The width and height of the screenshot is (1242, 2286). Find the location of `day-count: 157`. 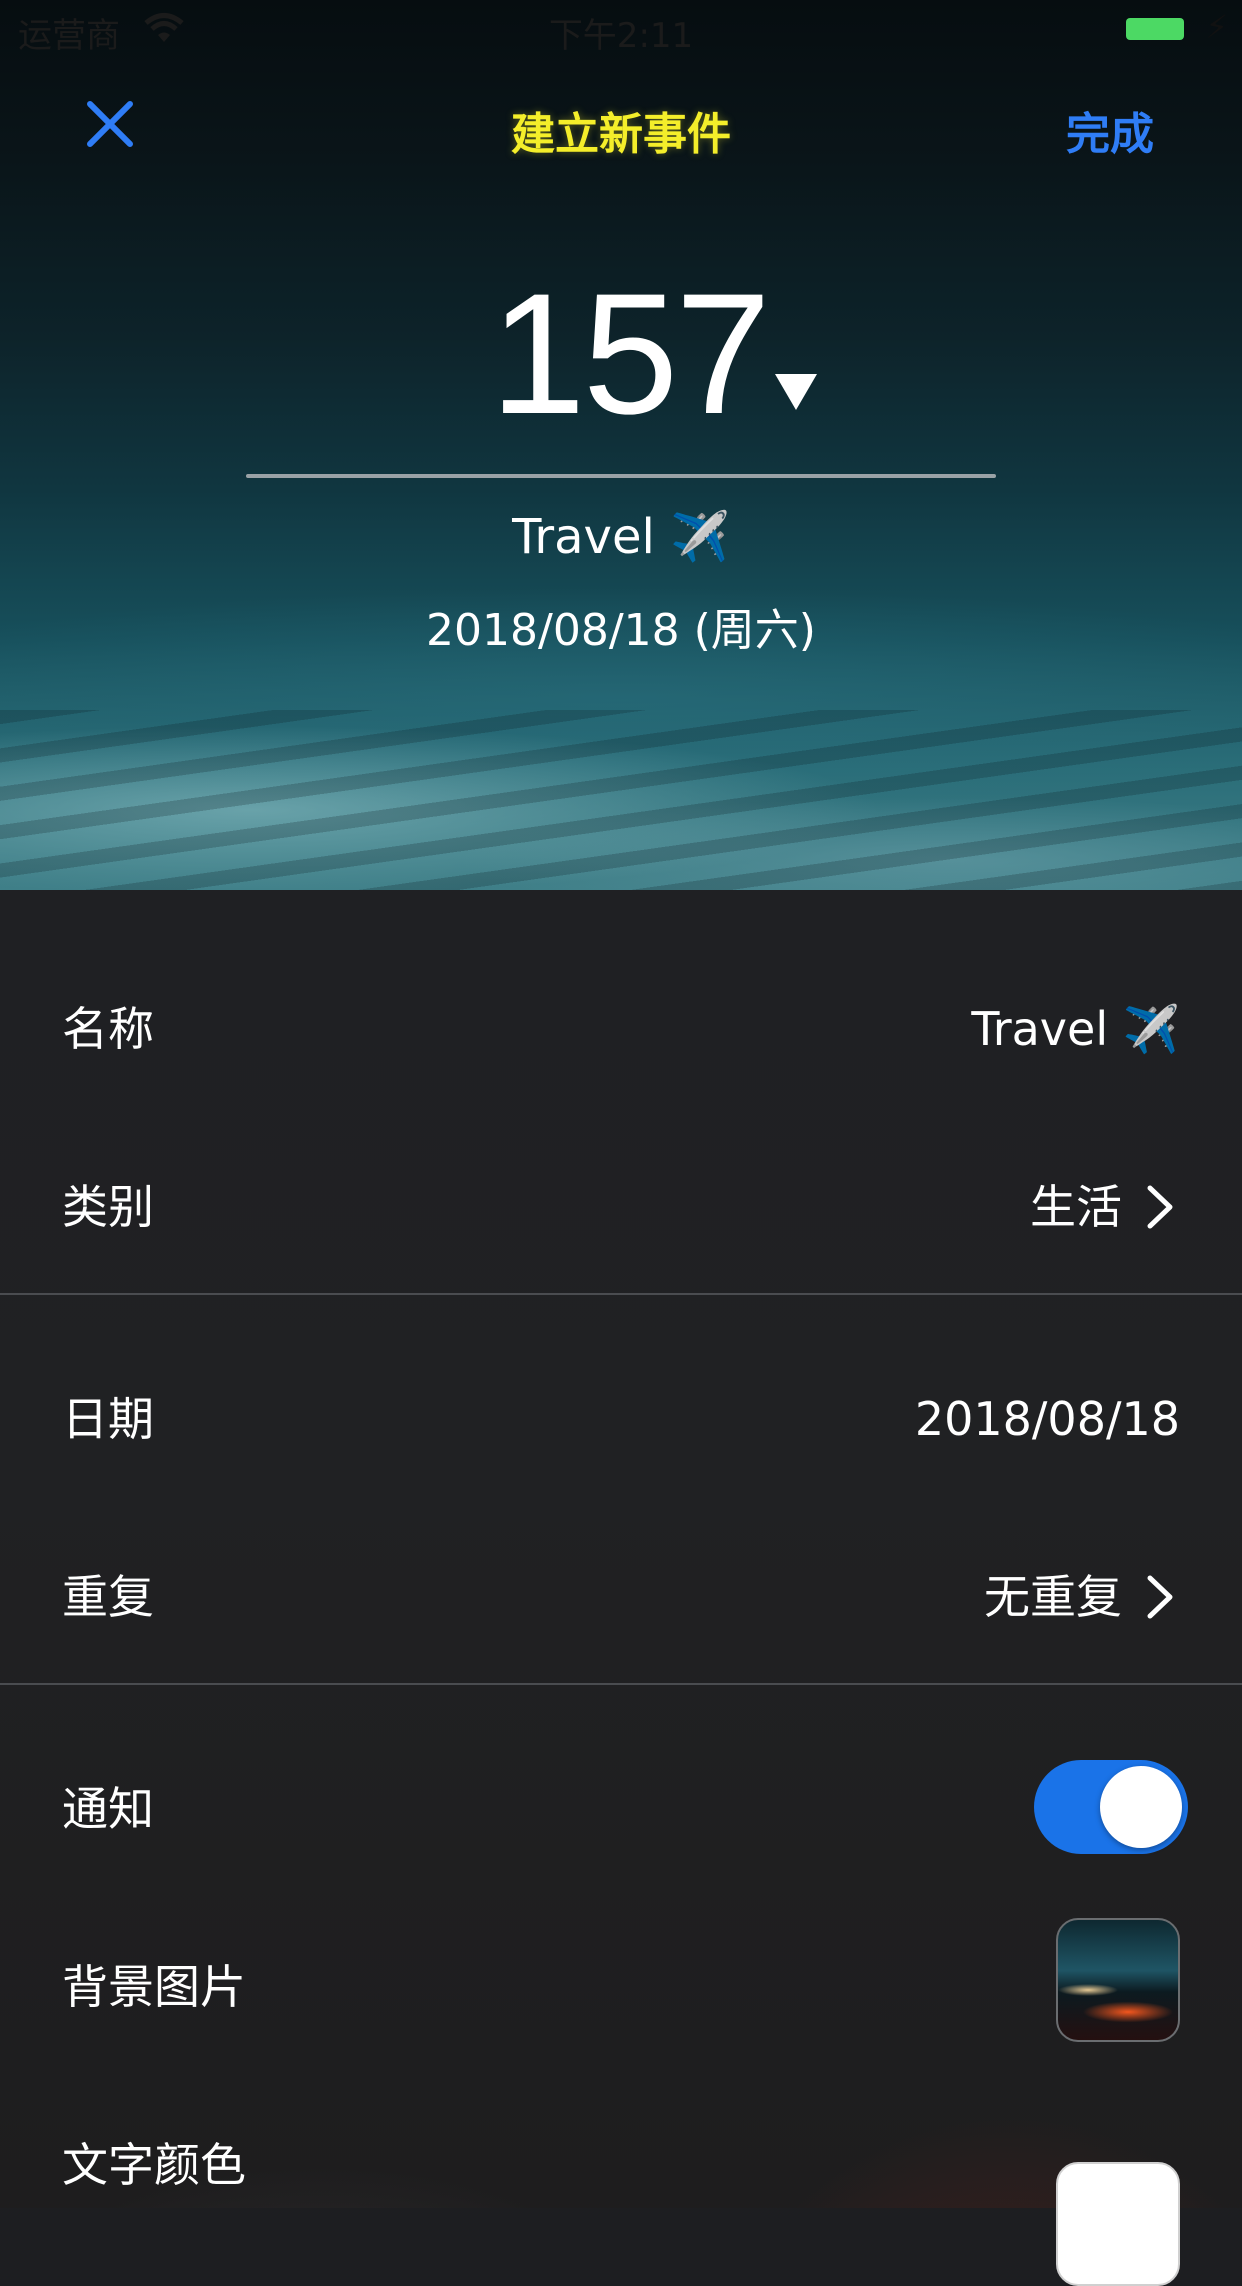

day-count: 157 is located at coordinates (630, 354).